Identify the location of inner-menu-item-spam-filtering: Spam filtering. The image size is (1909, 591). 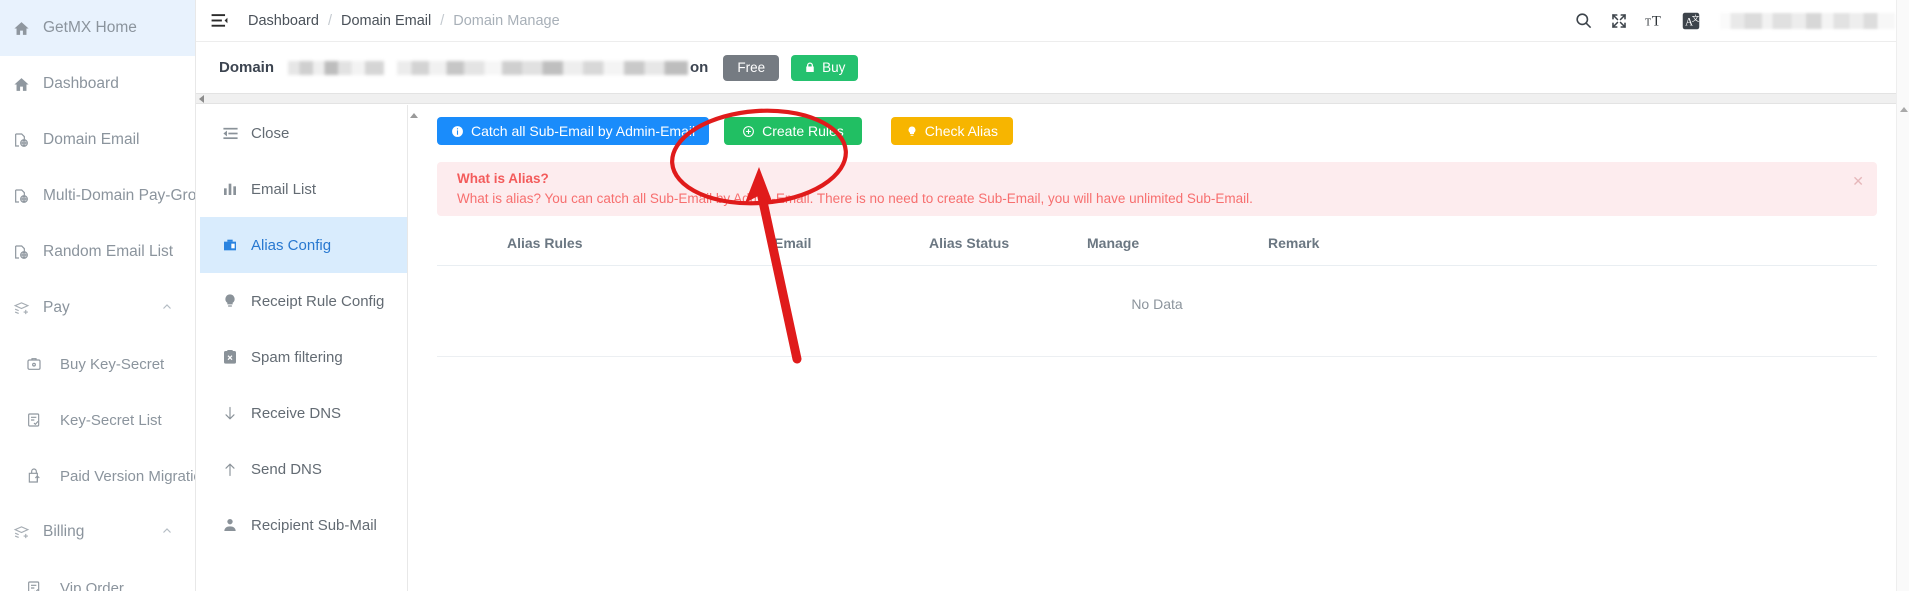
(303, 357).